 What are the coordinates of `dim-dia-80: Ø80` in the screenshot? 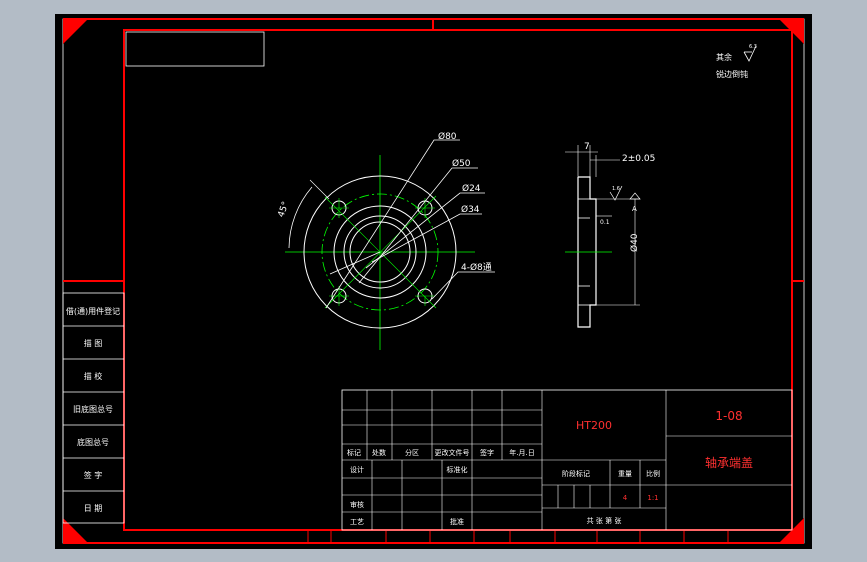 It's located at (447, 136).